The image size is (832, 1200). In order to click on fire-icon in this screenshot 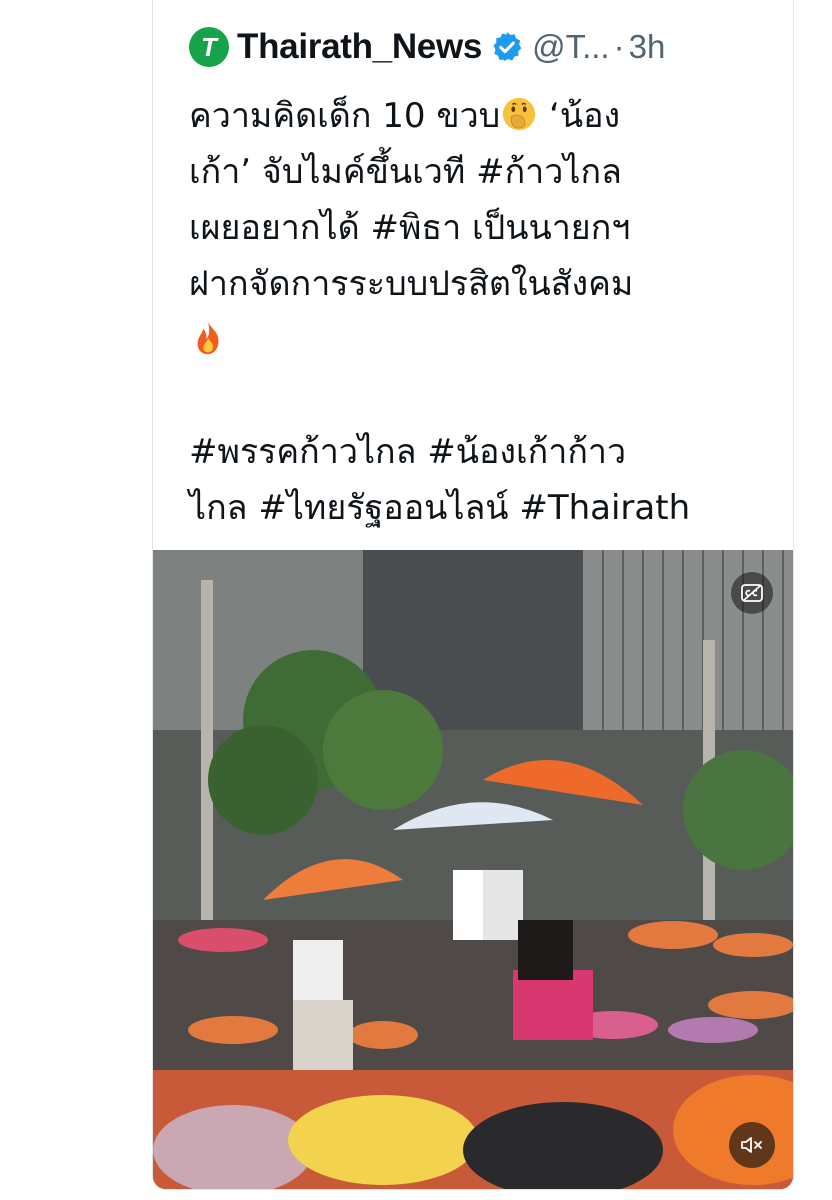, I will do `click(208, 338)`.